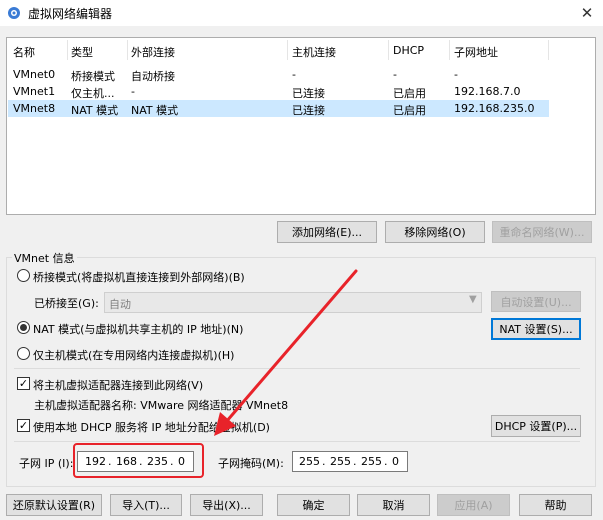 This screenshot has width=603, height=520. I want to click on apply-button: 应用(A), so click(473, 505).